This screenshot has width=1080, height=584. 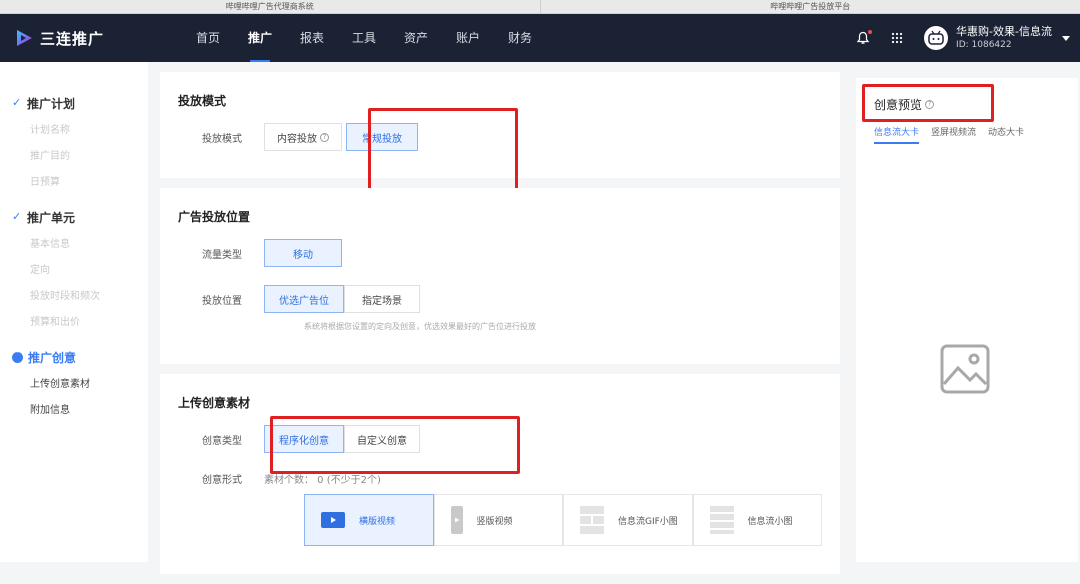 I want to click on delivery-mode-label: 投放模式, so click(x=221, y=137).